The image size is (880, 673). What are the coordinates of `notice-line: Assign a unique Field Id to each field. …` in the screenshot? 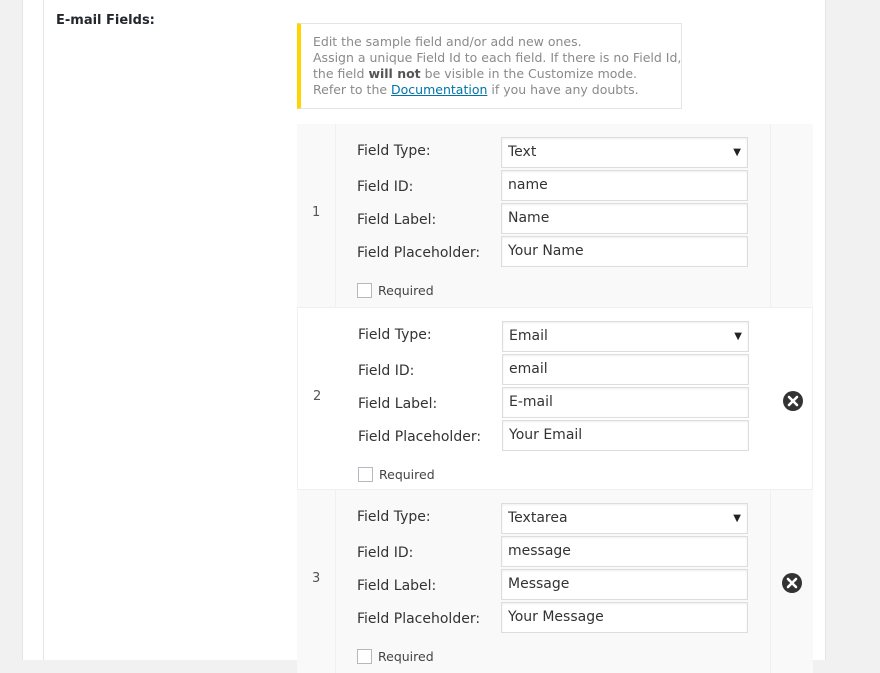 It's located at (497, 57).